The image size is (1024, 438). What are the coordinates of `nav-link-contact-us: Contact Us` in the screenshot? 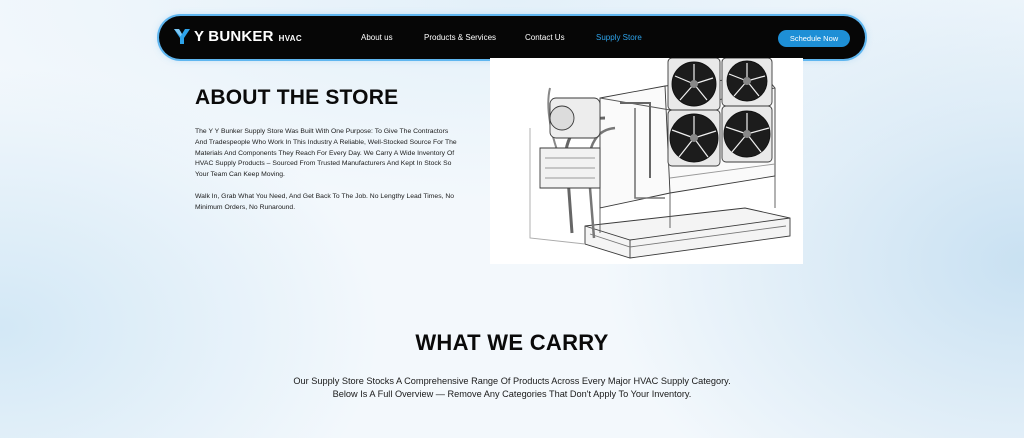 It's located at (545, 37).